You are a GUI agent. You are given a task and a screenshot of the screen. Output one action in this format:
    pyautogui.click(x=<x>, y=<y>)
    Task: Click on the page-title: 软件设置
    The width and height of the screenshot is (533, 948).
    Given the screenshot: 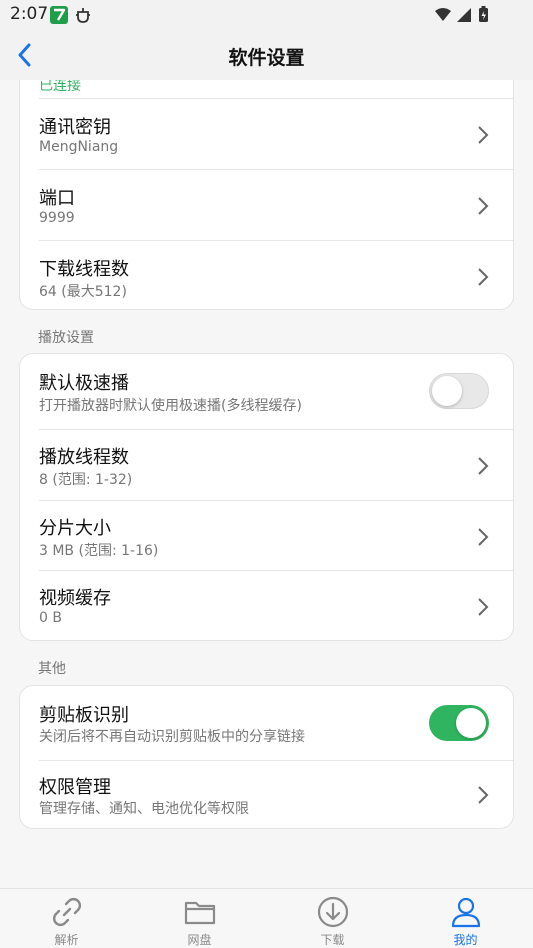 What is the action you would take?
    pyautogui.click(x=266, y=58)
    